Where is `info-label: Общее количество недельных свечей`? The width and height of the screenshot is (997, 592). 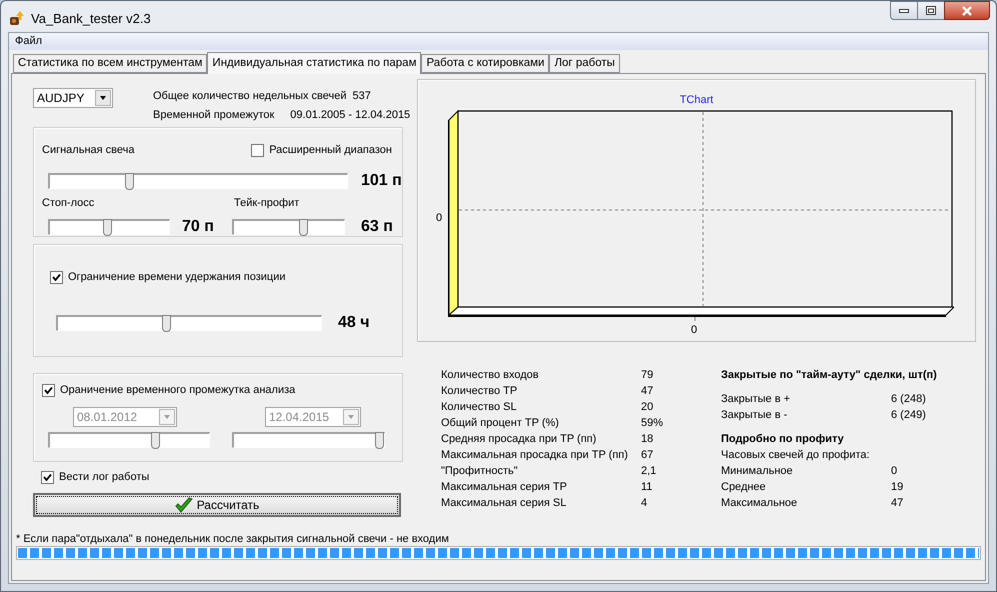
info-label: Общее количество недельных свечей is located at coordinates (250, 96).